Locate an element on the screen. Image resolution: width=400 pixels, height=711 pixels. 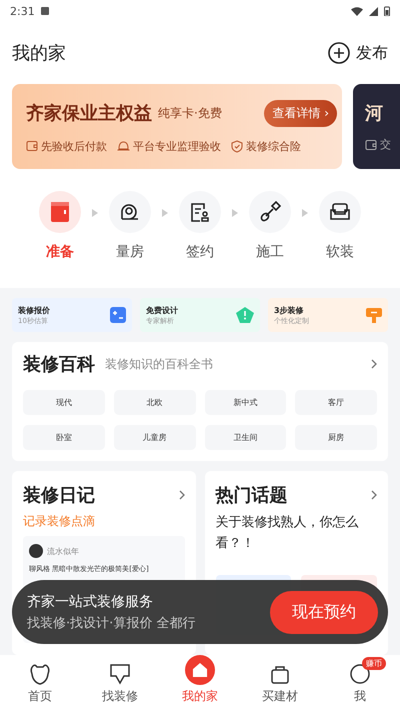
benefit-text: 交 is located at coordinates (385, 144).